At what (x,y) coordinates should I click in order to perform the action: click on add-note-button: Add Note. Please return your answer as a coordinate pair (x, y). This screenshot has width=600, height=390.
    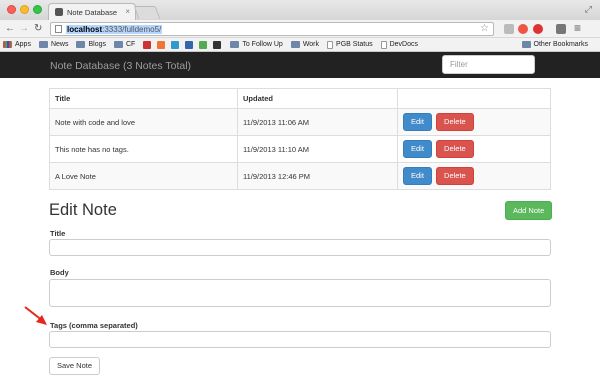
    Looking at the image, I should click on (529, 210).